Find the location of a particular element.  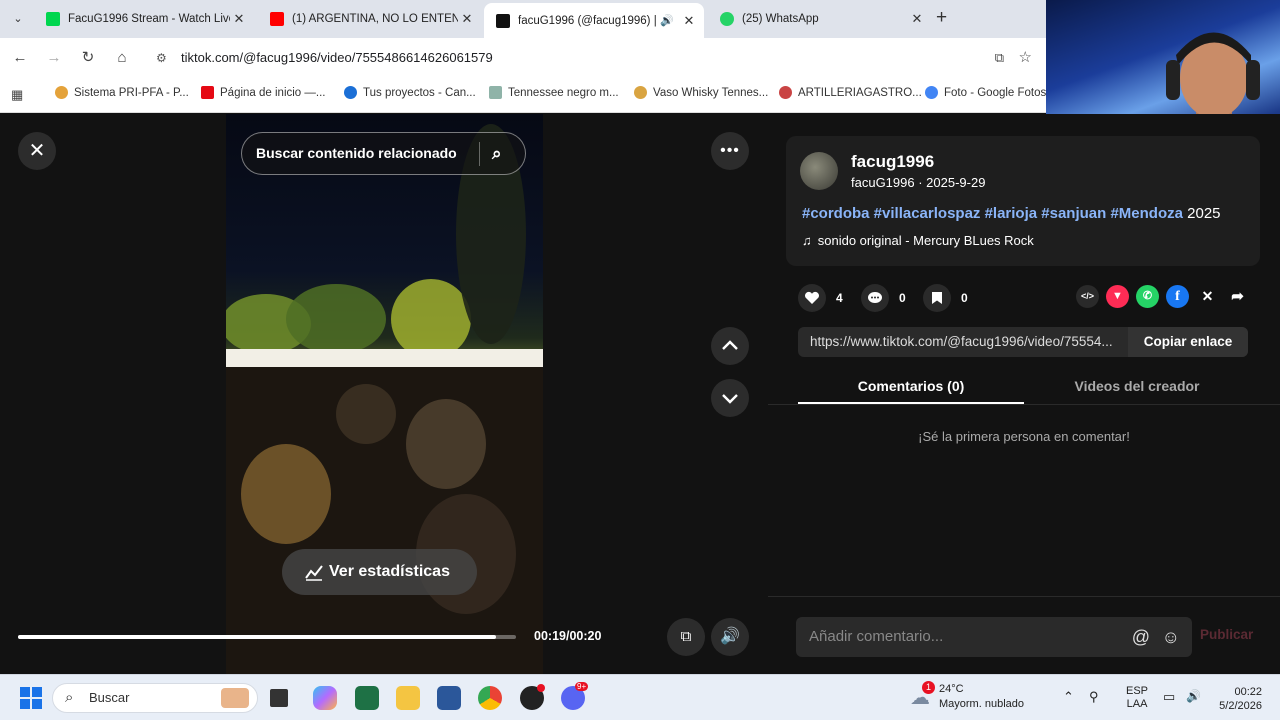

share-arrow-icon: ➦ is located at coordinates (1237, 296).